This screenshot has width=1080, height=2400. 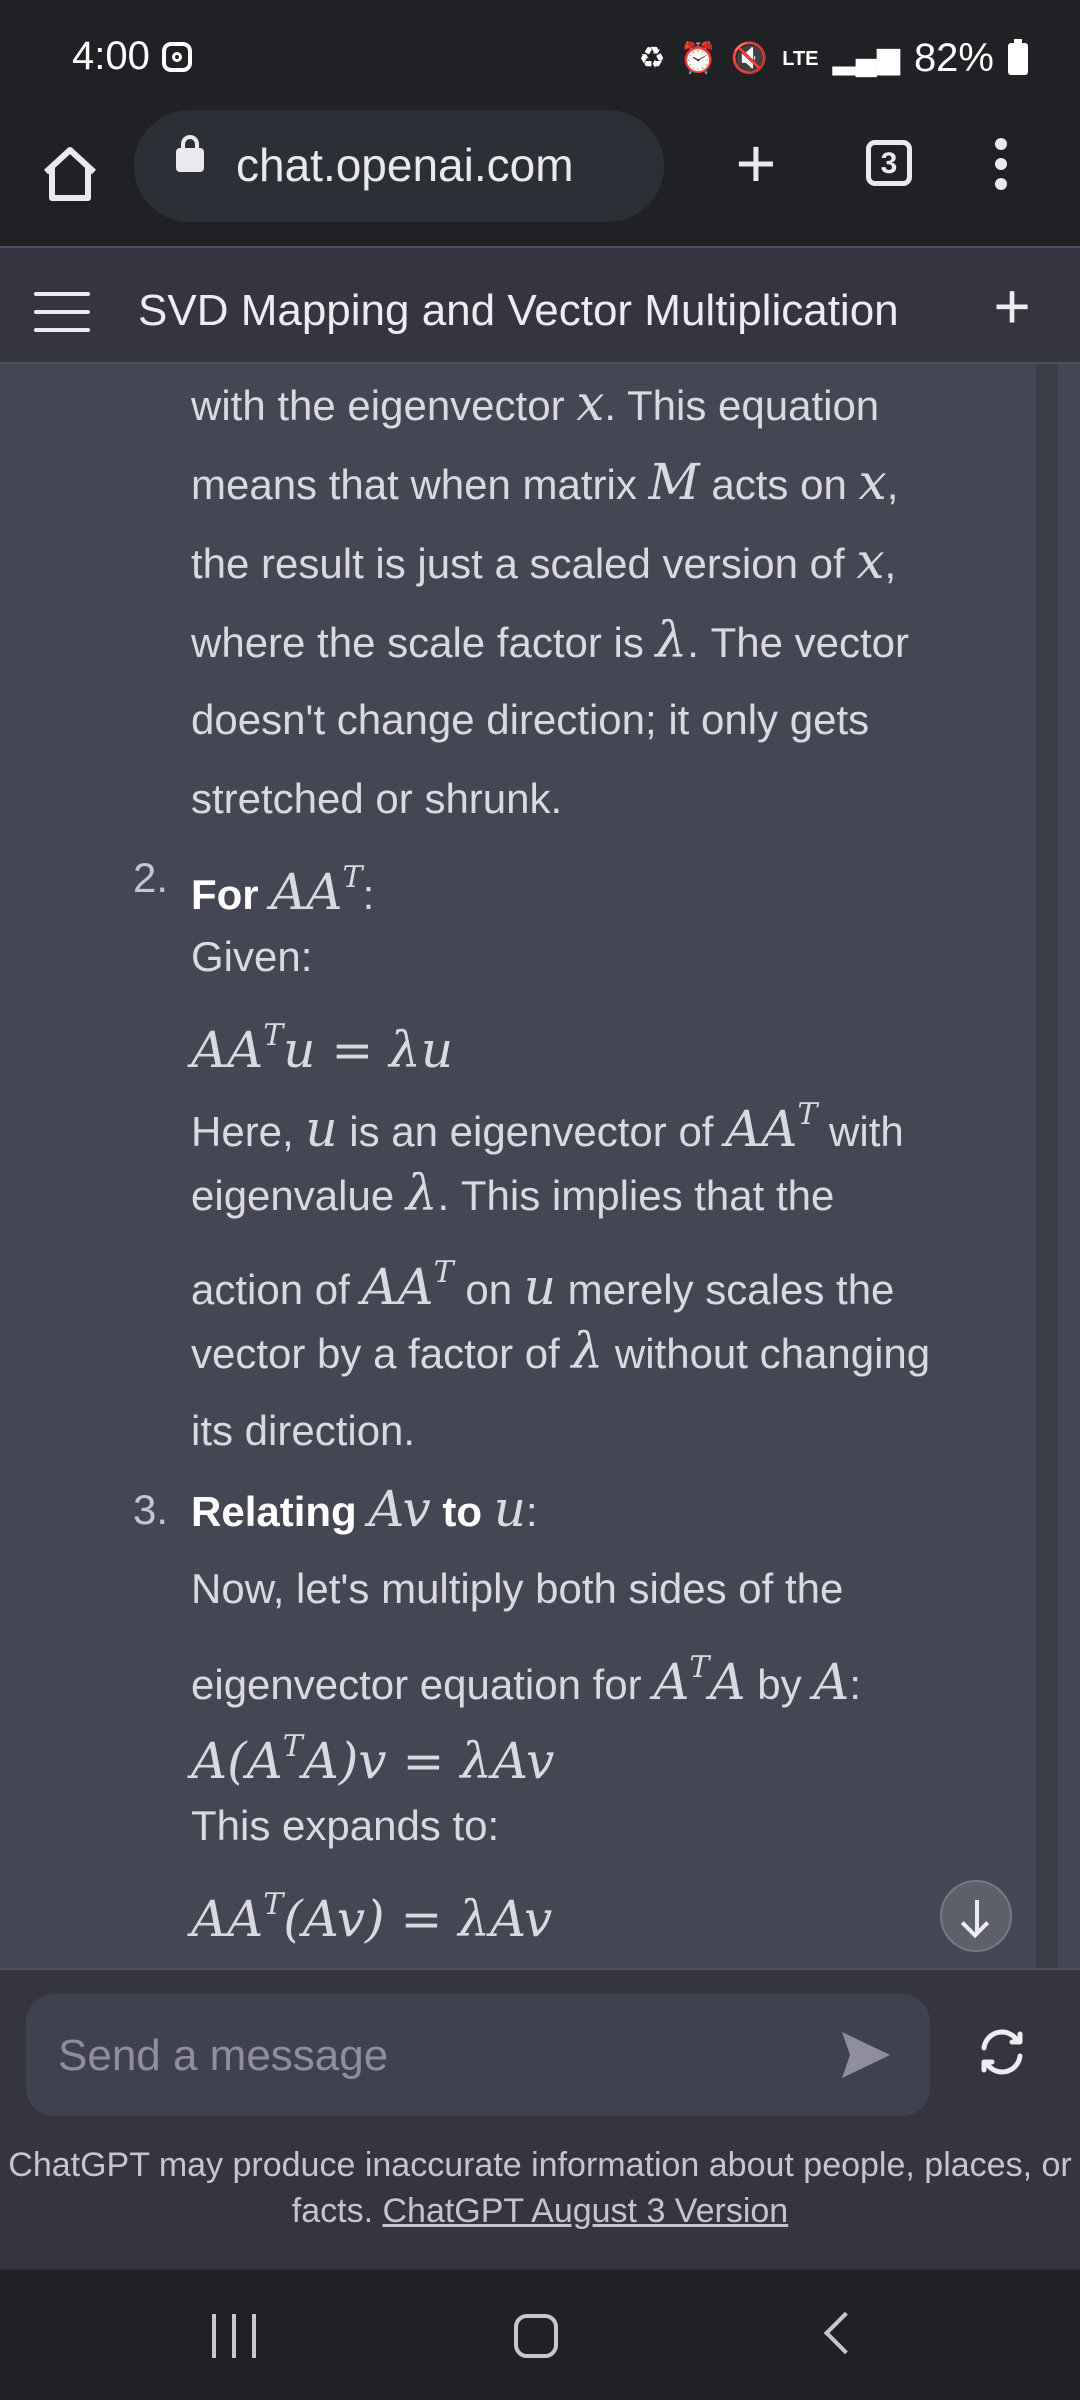 What do you see at coordinates (547, 1127) in the screenshot?
I see `text-line: Here, u is an eigenvector of AAT with` at bounding box center [547, 1127].